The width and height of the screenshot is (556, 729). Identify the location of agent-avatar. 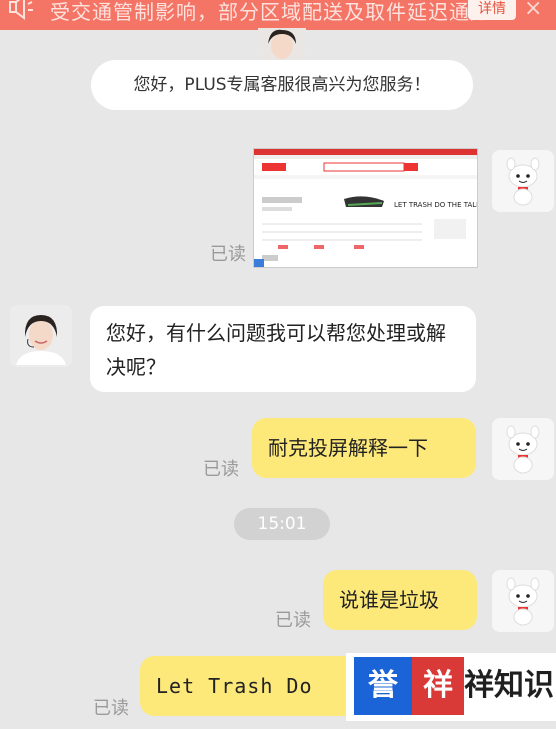
(41, 336).